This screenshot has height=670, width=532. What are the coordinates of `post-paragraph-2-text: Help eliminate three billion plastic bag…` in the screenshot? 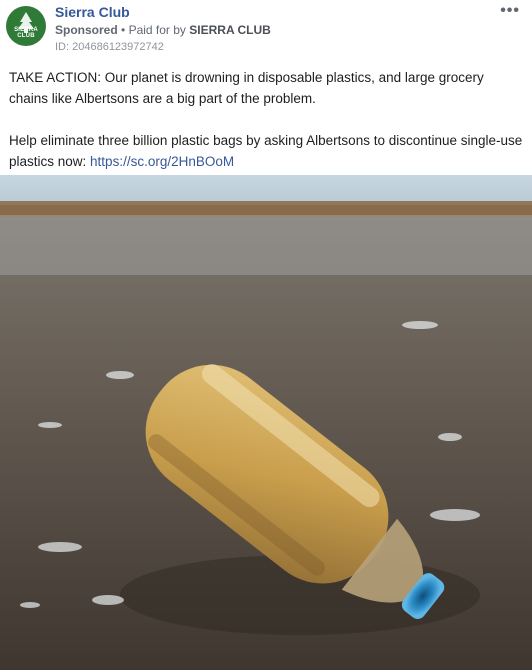 It's located at (266, 151).